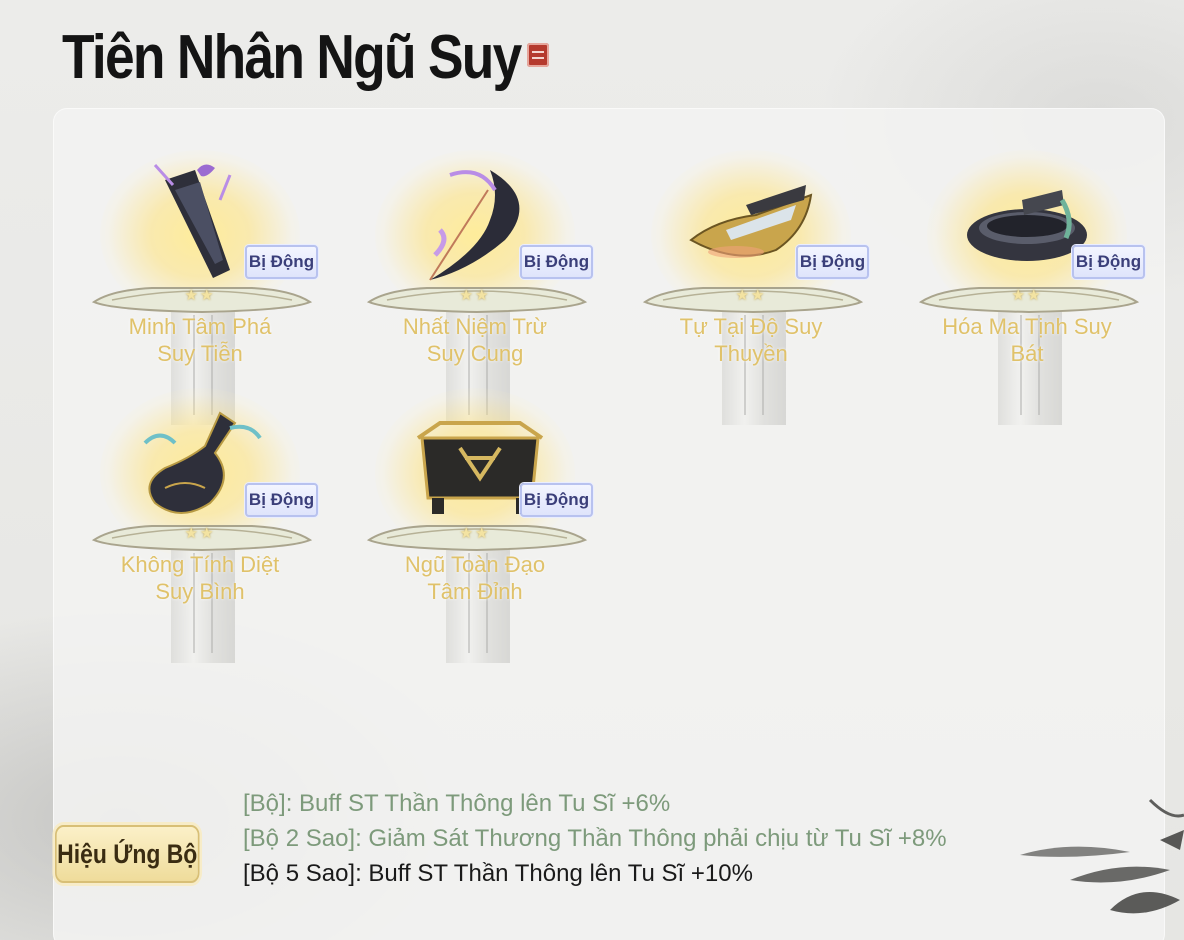 The image size is (1184, 940). What do you see at coordinates (200, 277) in the screenshot?
I see `artifact-card-1: Bị Động ★★ Minh Tâm Phá Suy Tiễn` at bounding box center [200, 277].